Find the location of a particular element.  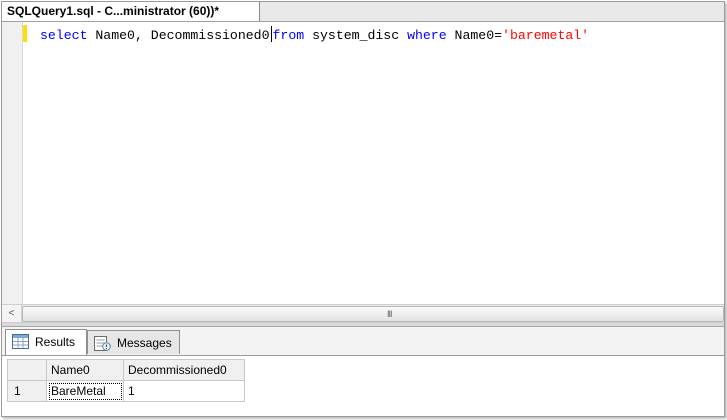

row-number: 1 is located at coordinates (27, 391).